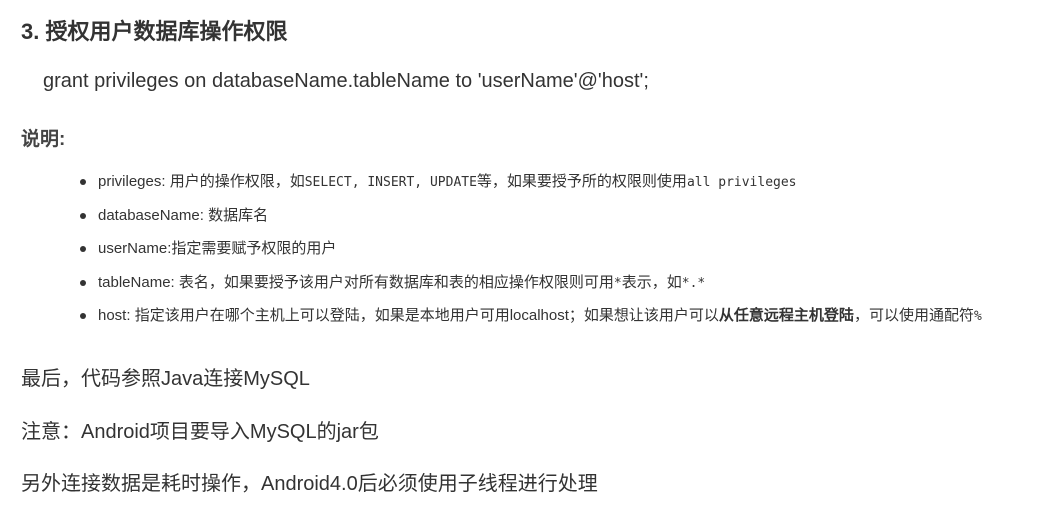 The height and width of the screenshot is (509, 1045). Describe the element at coordinates (112, 315) in the screenshot. I see `term: host` at that location.